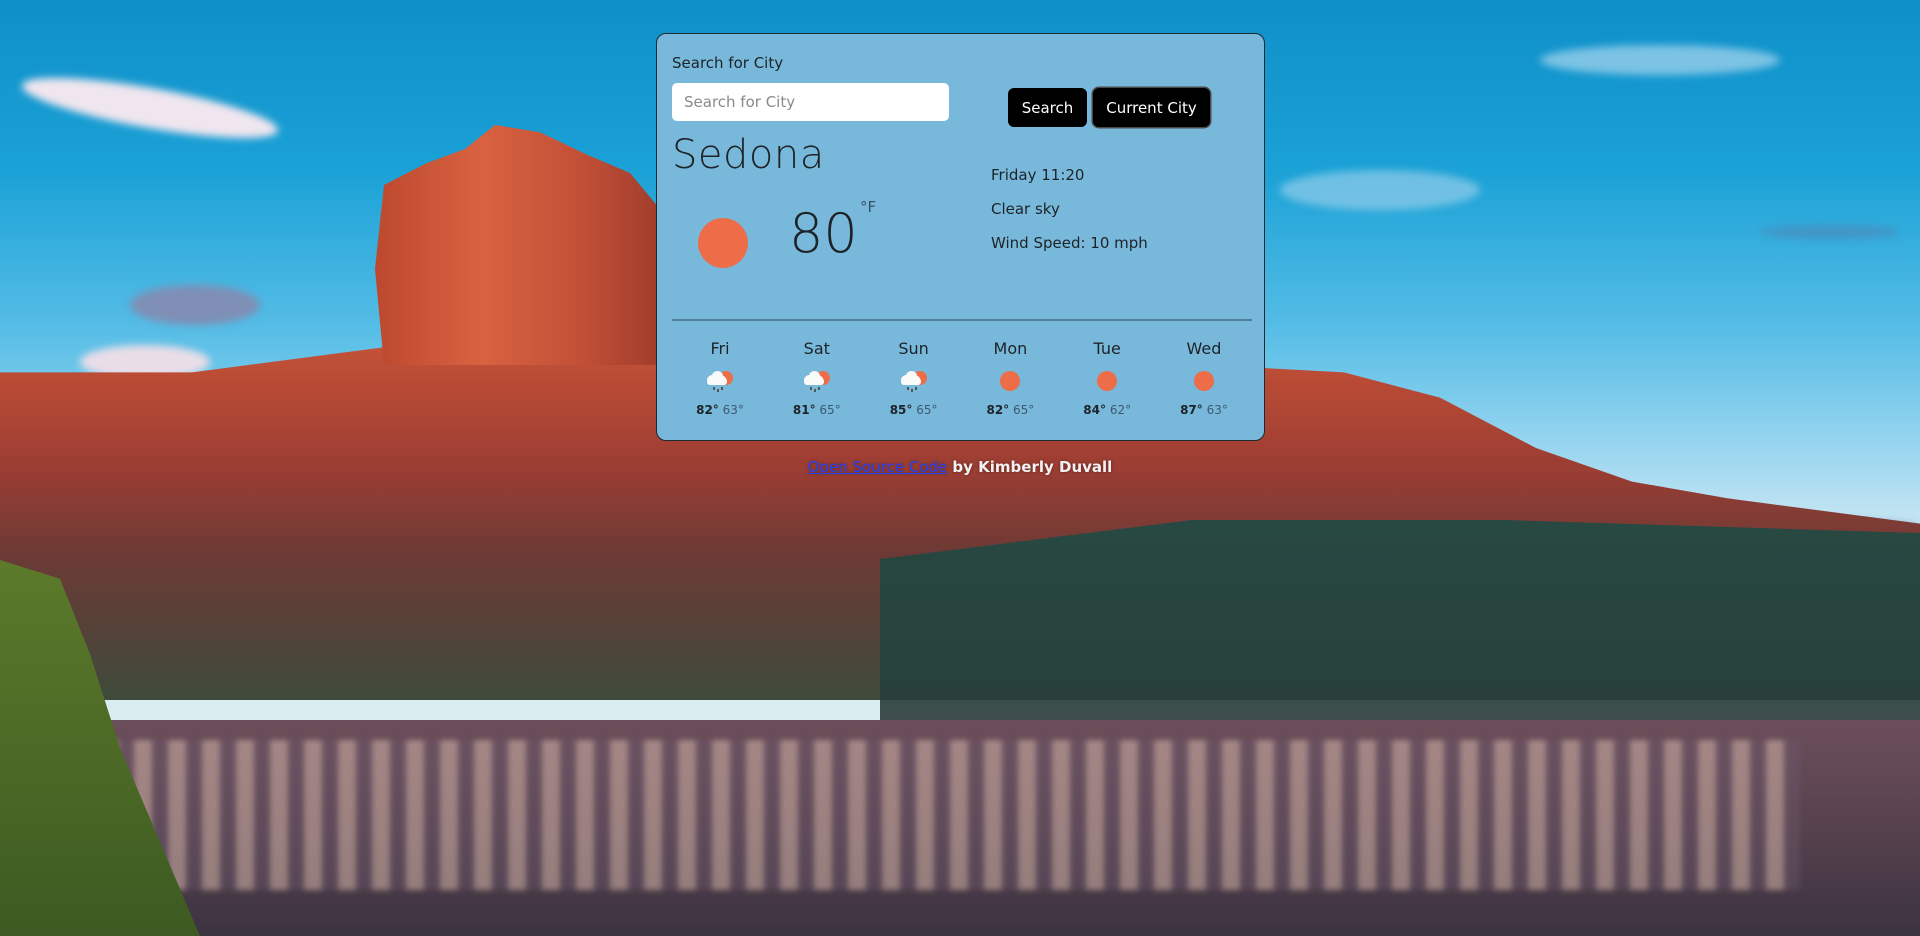 Image resolution: width=1920 pixels, height=936 pixels. Describe the element at coordinates (1025, 209) in the screenshot. I see `weather-description: Clear sky` at that location.